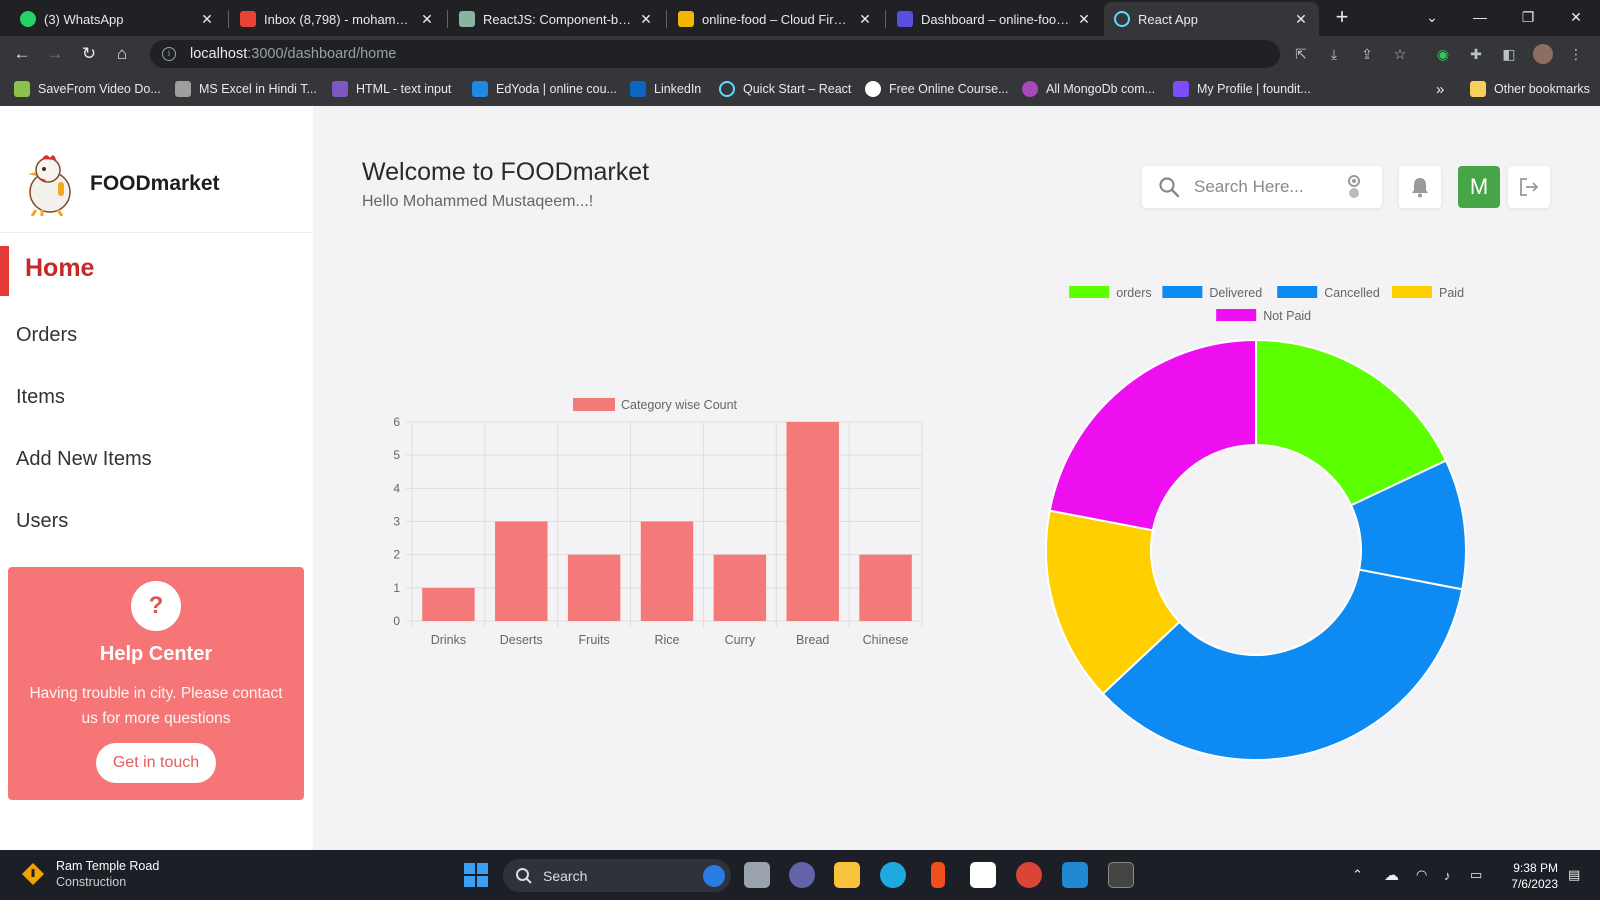  I want to click on brand-name: FOODmarket, so click(155, 183).